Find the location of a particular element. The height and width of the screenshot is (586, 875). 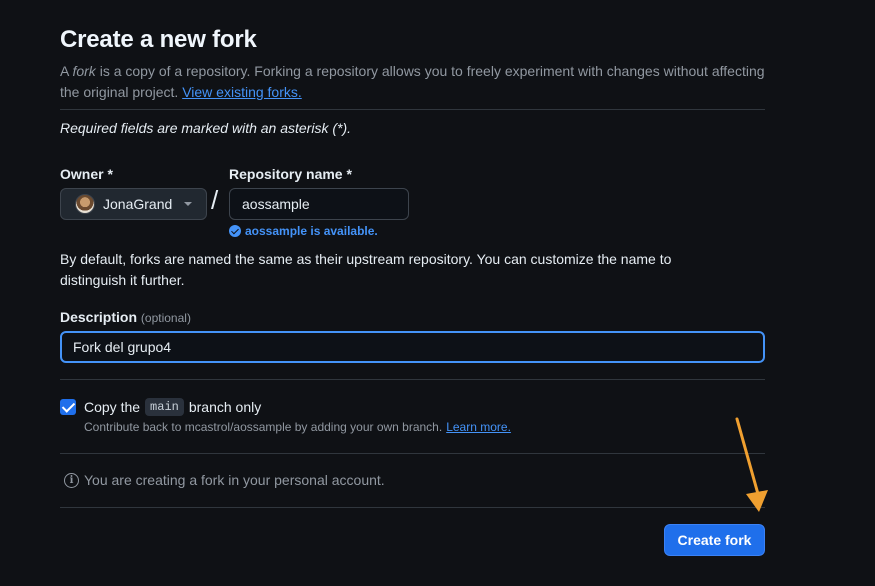

owner-label: Owner * is located at coordinates (86, 174).